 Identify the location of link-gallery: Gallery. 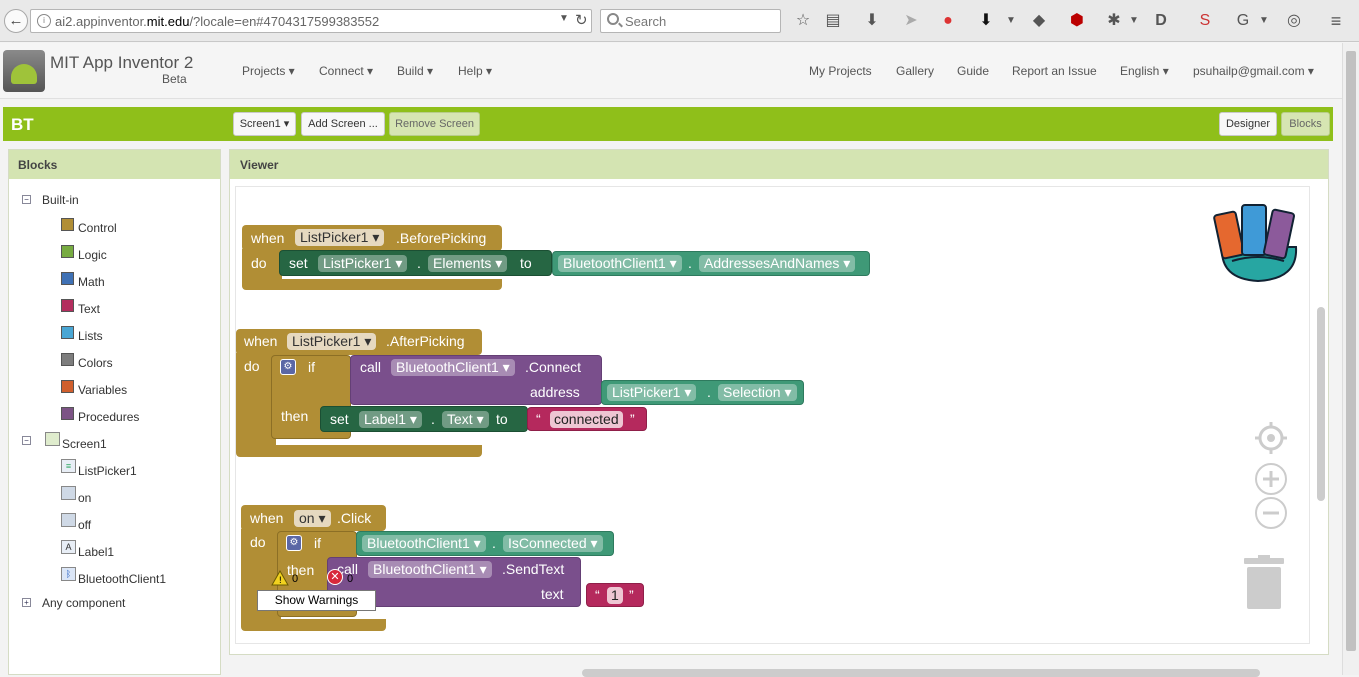
(915, 71).